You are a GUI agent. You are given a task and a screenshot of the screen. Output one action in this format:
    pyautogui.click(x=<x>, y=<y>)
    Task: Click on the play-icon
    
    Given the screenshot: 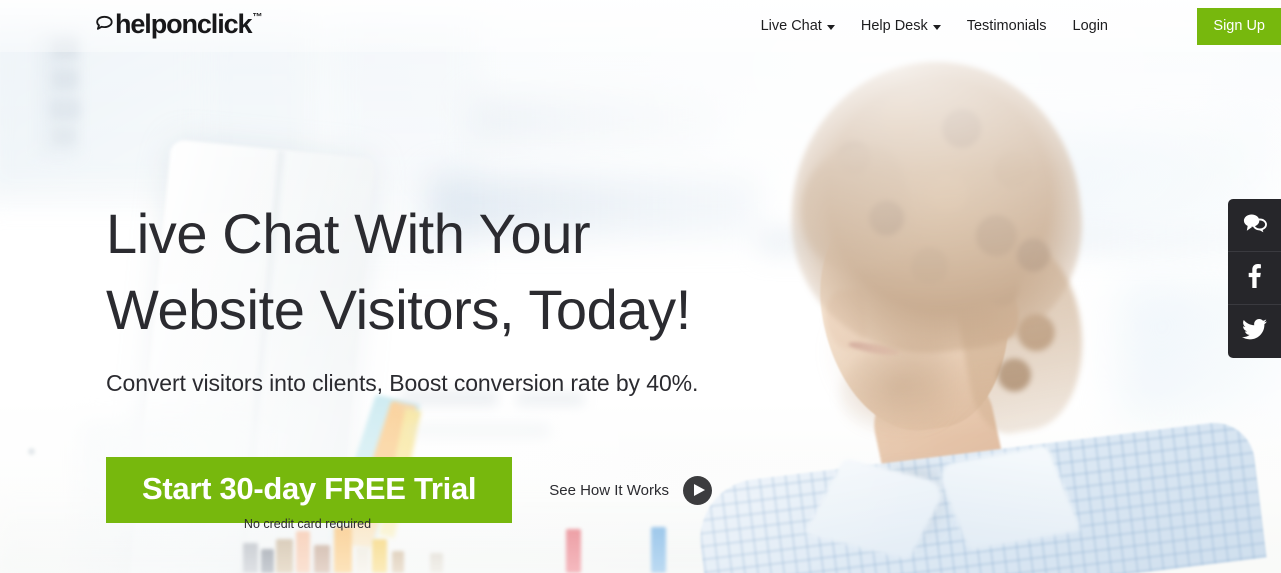 What is the action you would take?
    pyautogui.click(x=697, y=490)
    